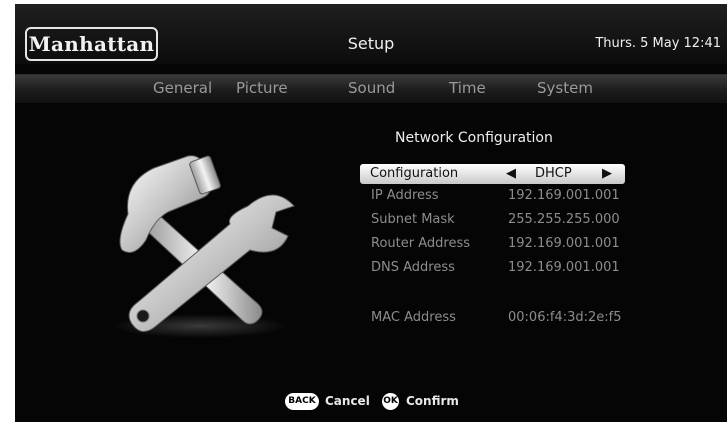  Describe the element at coordinates (302, 401) in the screenshot. I see `back-key-icon: BACK` at that location.